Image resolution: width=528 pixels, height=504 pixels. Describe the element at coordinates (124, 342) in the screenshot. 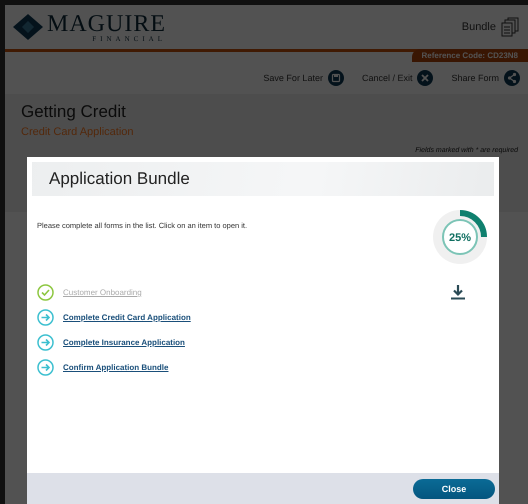

I see `form-link: Complete Insurance Application` at that location.